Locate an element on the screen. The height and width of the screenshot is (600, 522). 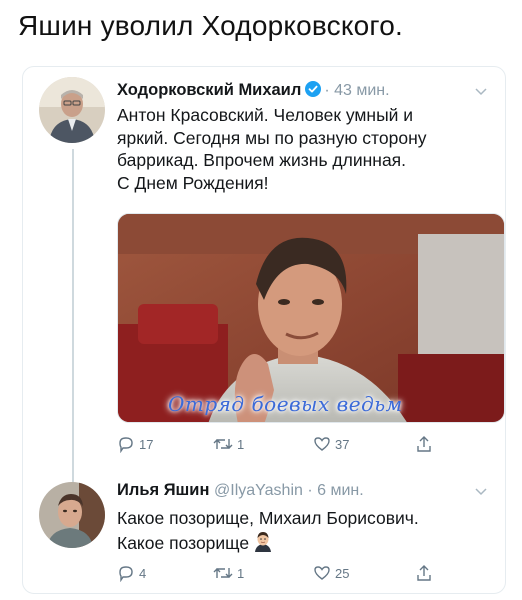
author-name: Илья Яшин is located at coordinates (163, 490).